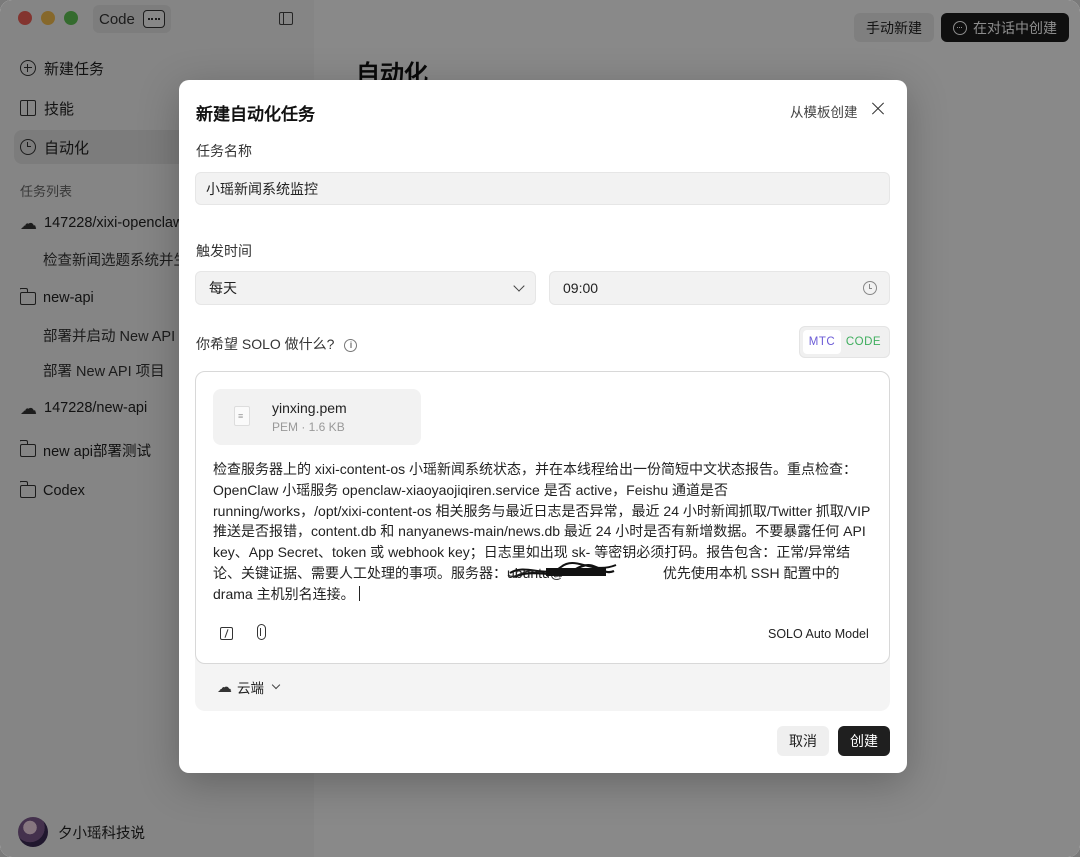 This screenshot has height=857, width=1080. I want to click on slash-command-icon, so click(226, 633).